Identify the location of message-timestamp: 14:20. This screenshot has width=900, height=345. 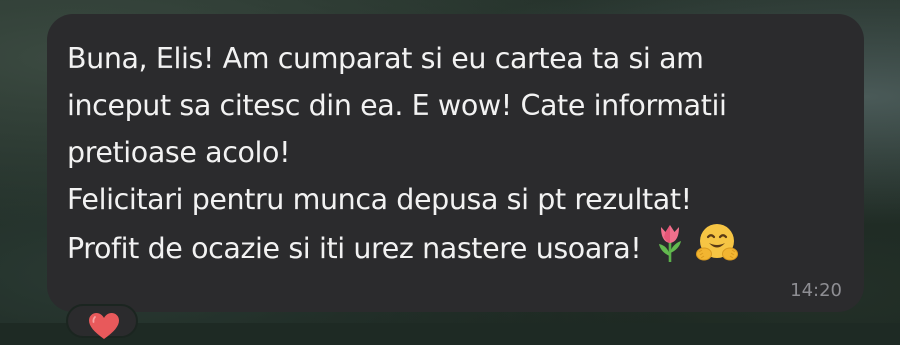
(816, 290).